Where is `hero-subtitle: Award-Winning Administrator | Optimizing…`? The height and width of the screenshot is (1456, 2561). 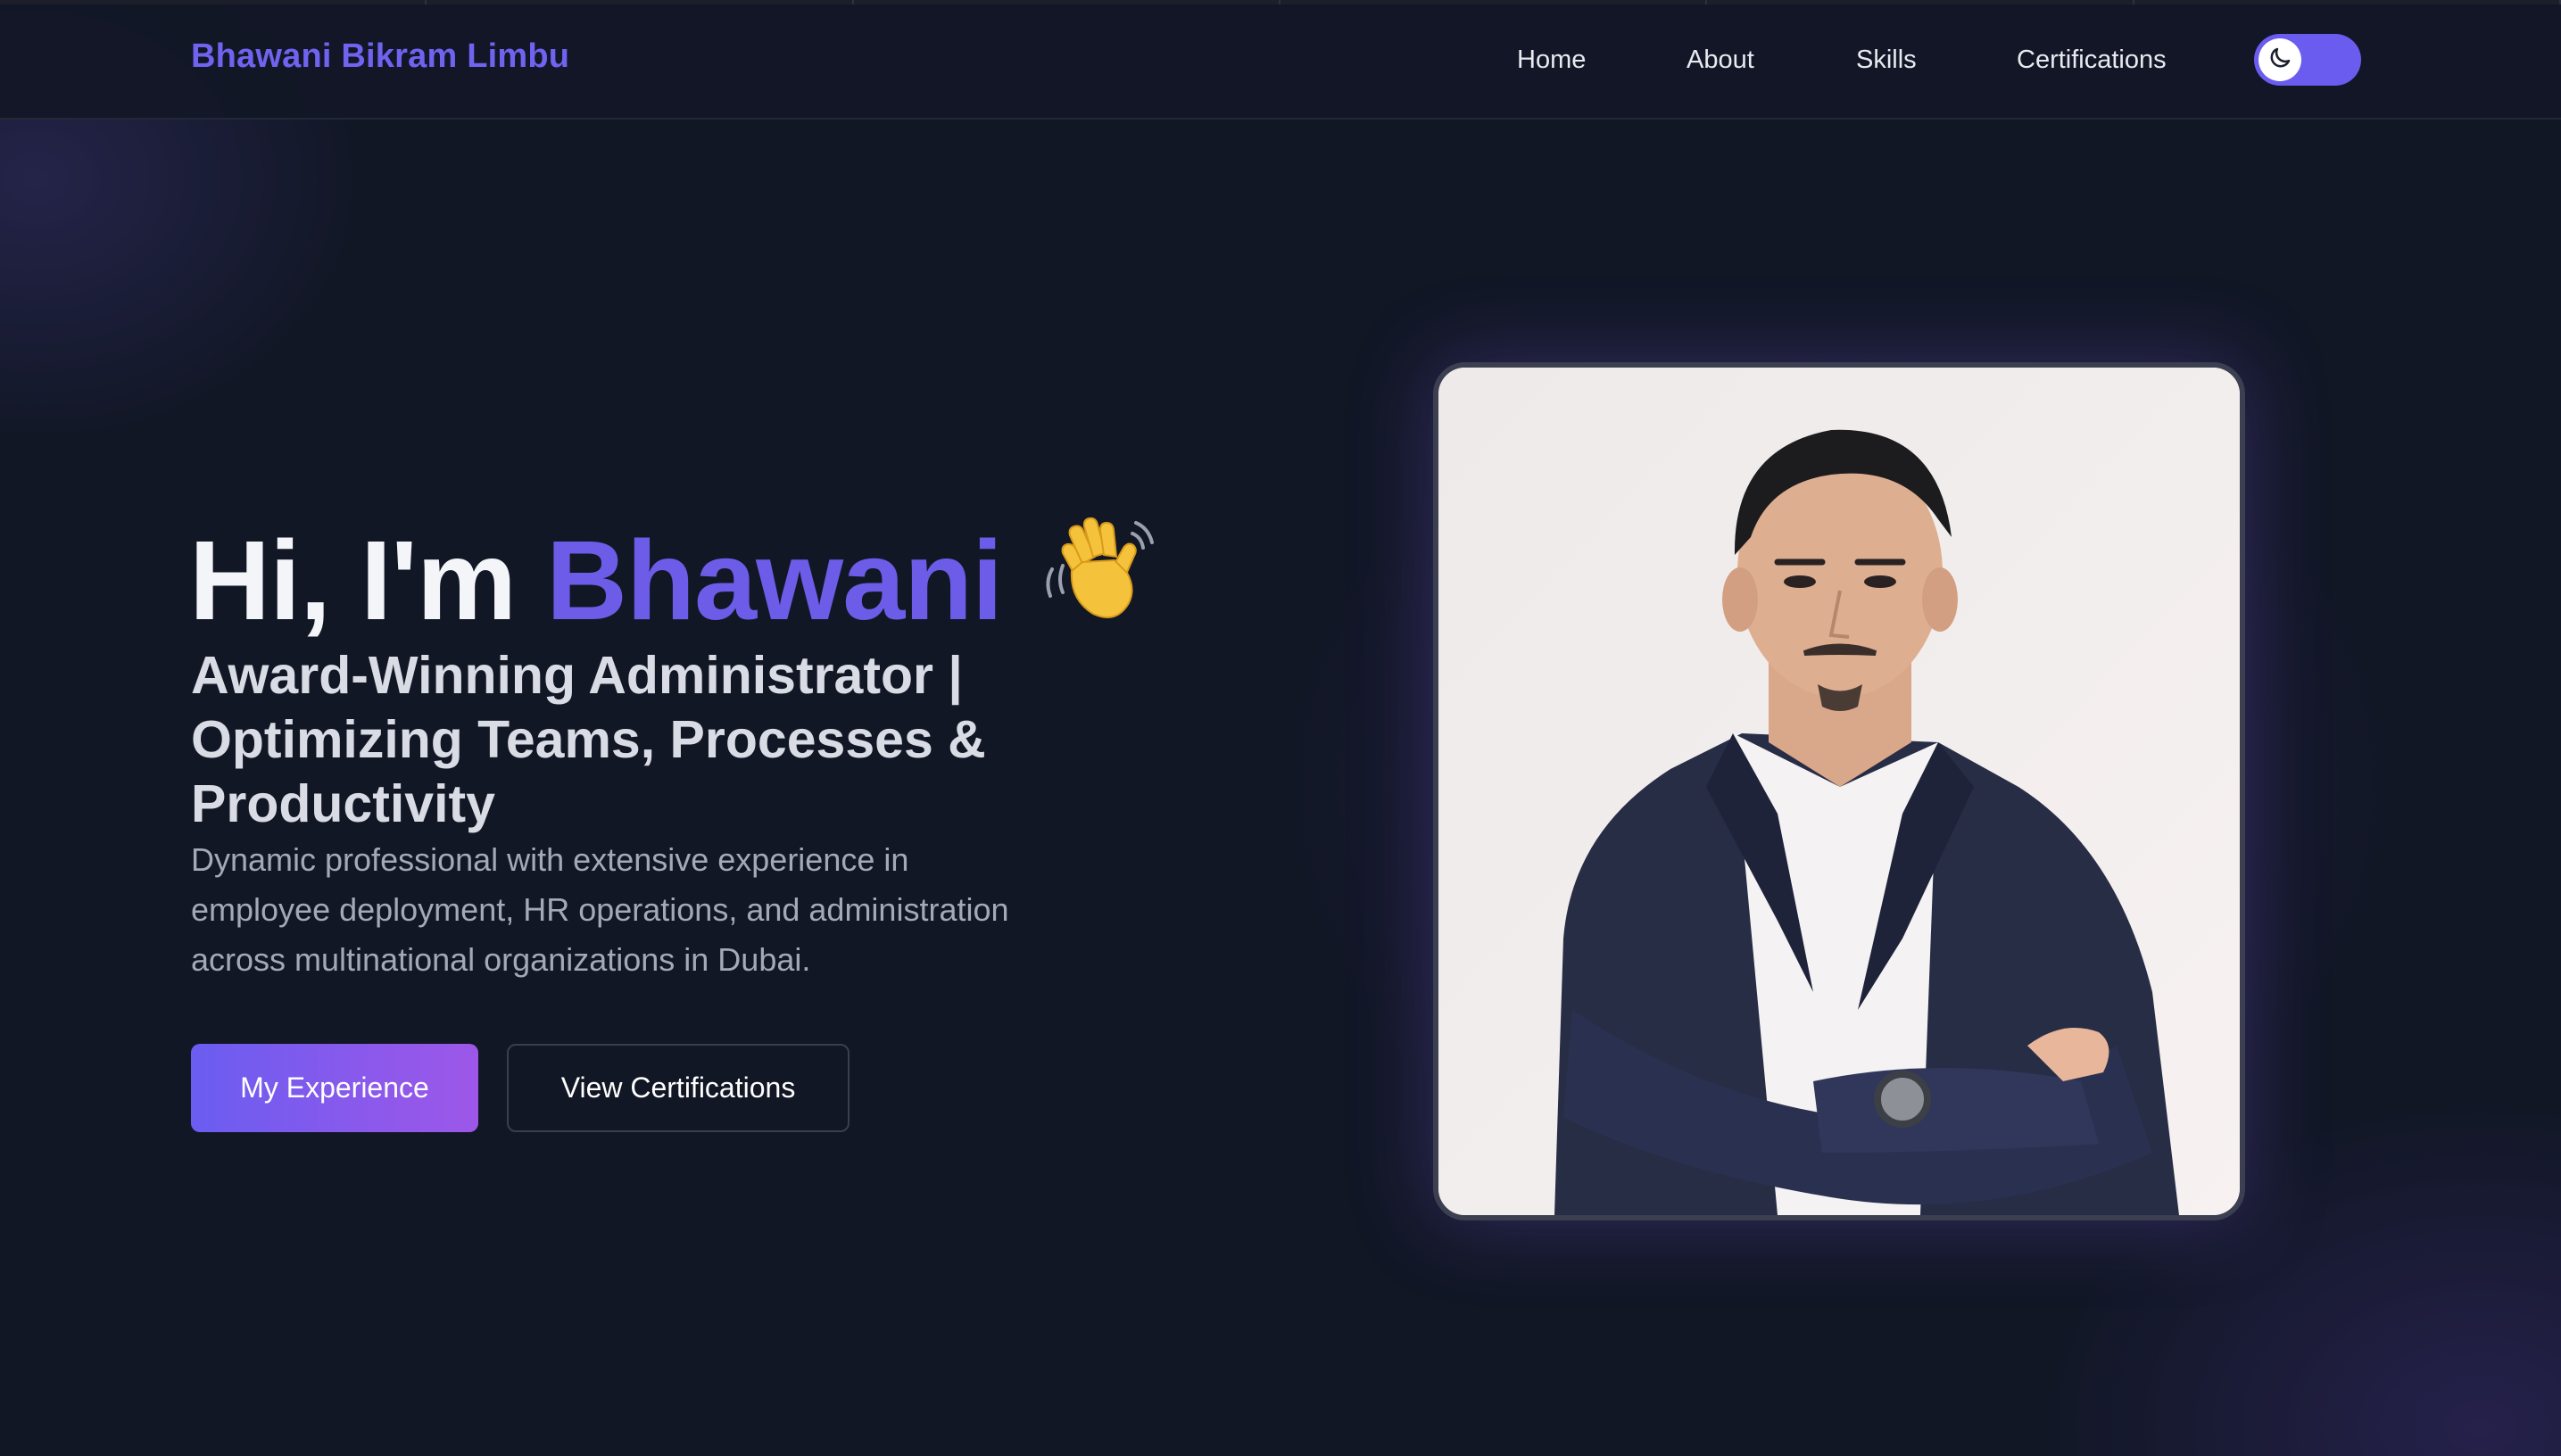 hero-subtitle: Award-Winning Administrator | Optimizing… is located at coordinates (682, 739).